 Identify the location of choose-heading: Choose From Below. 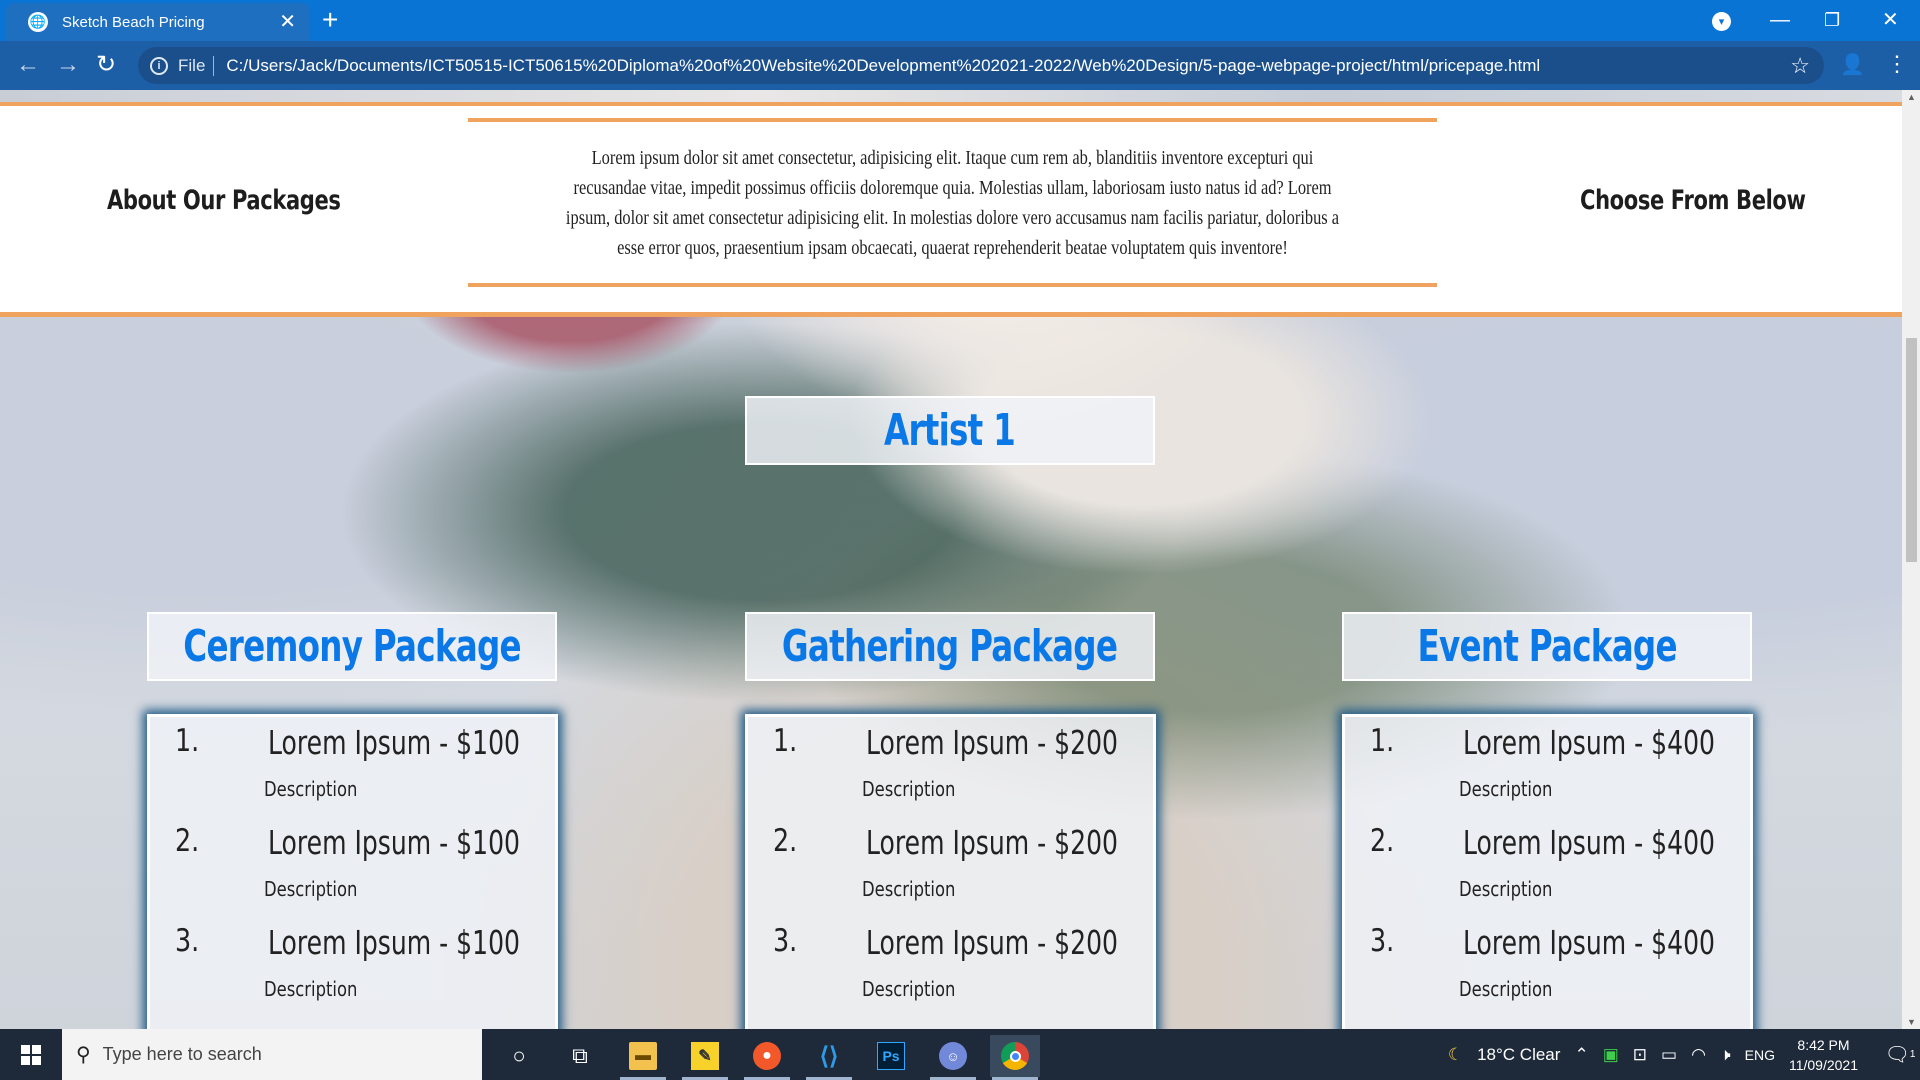
(1693, 200).